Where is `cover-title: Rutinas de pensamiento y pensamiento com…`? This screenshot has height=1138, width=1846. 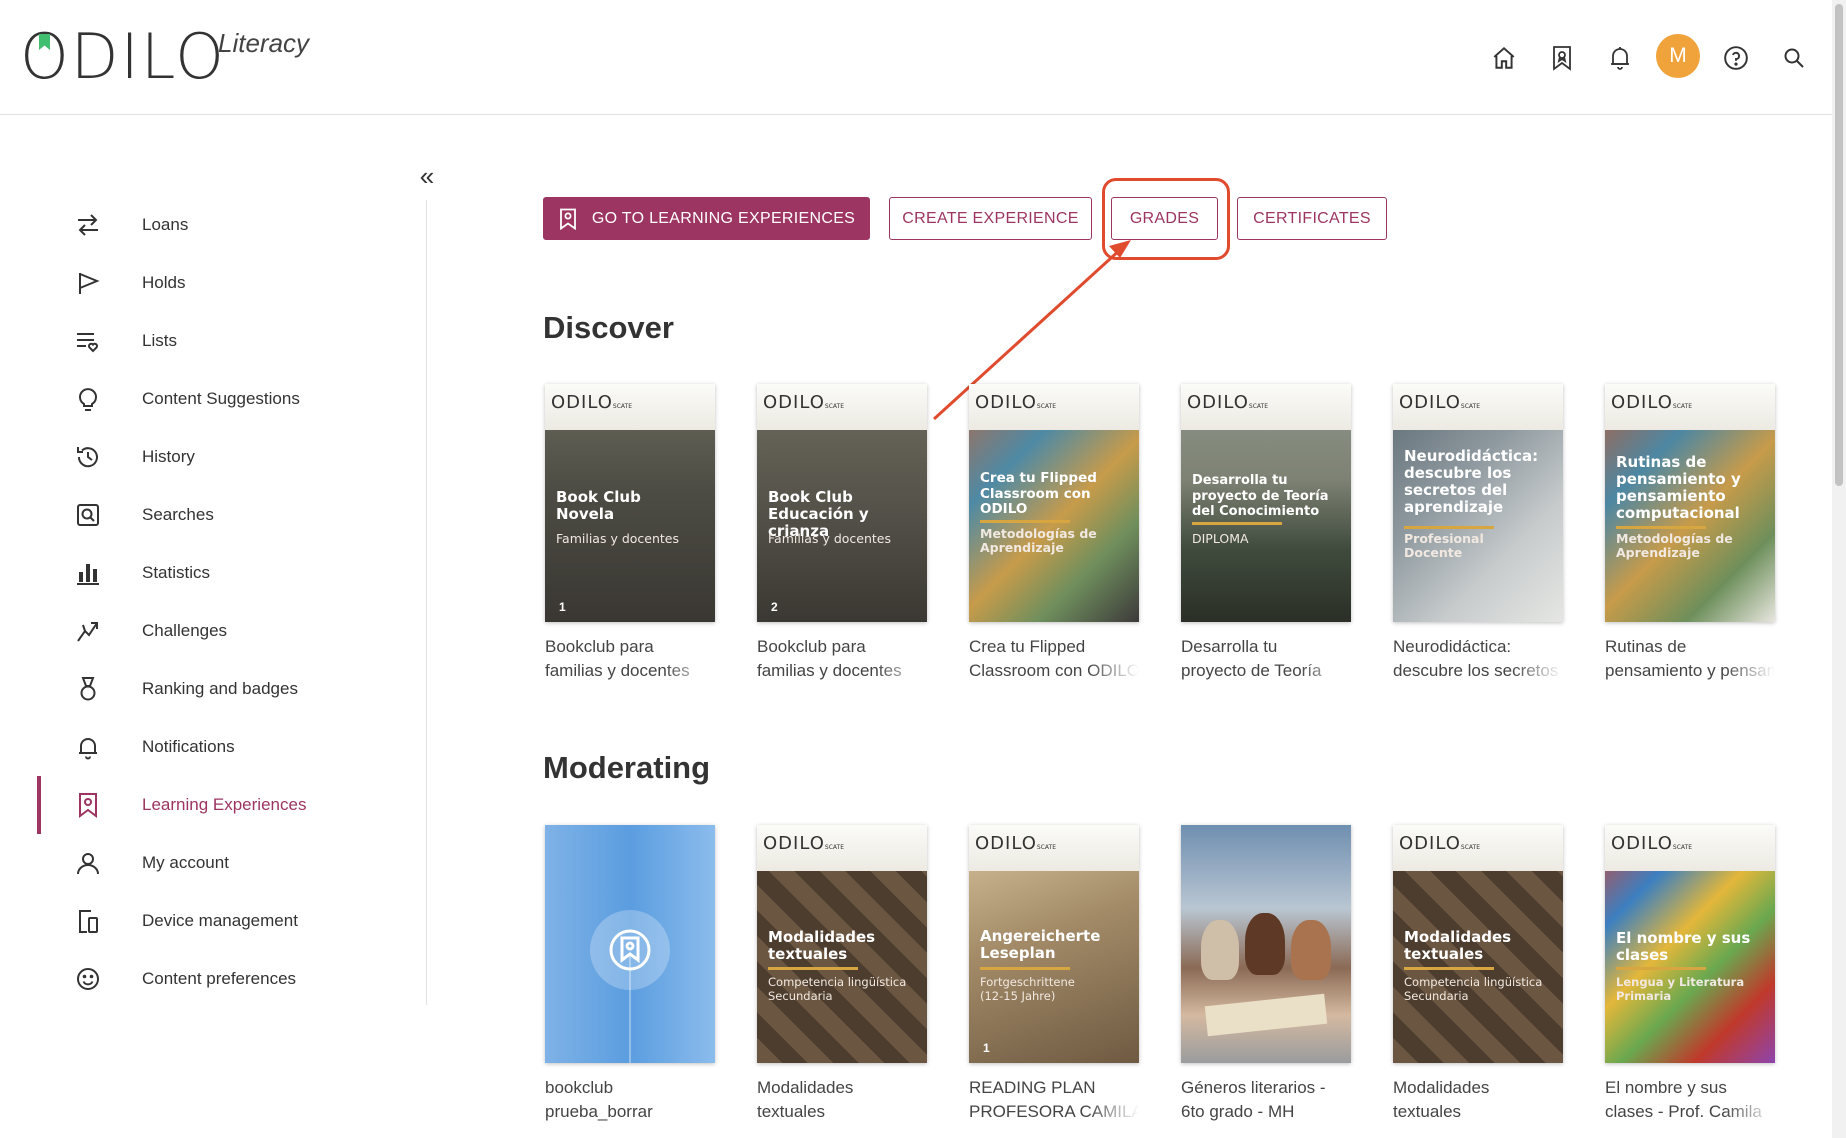
cover-title: Rutinas de pensamiento y pensamiento com… is located at coordinates (1678, 487).